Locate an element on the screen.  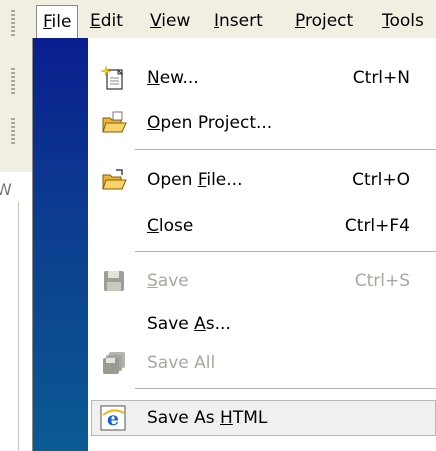
label-part: TML is located at coordinates (250, 418).